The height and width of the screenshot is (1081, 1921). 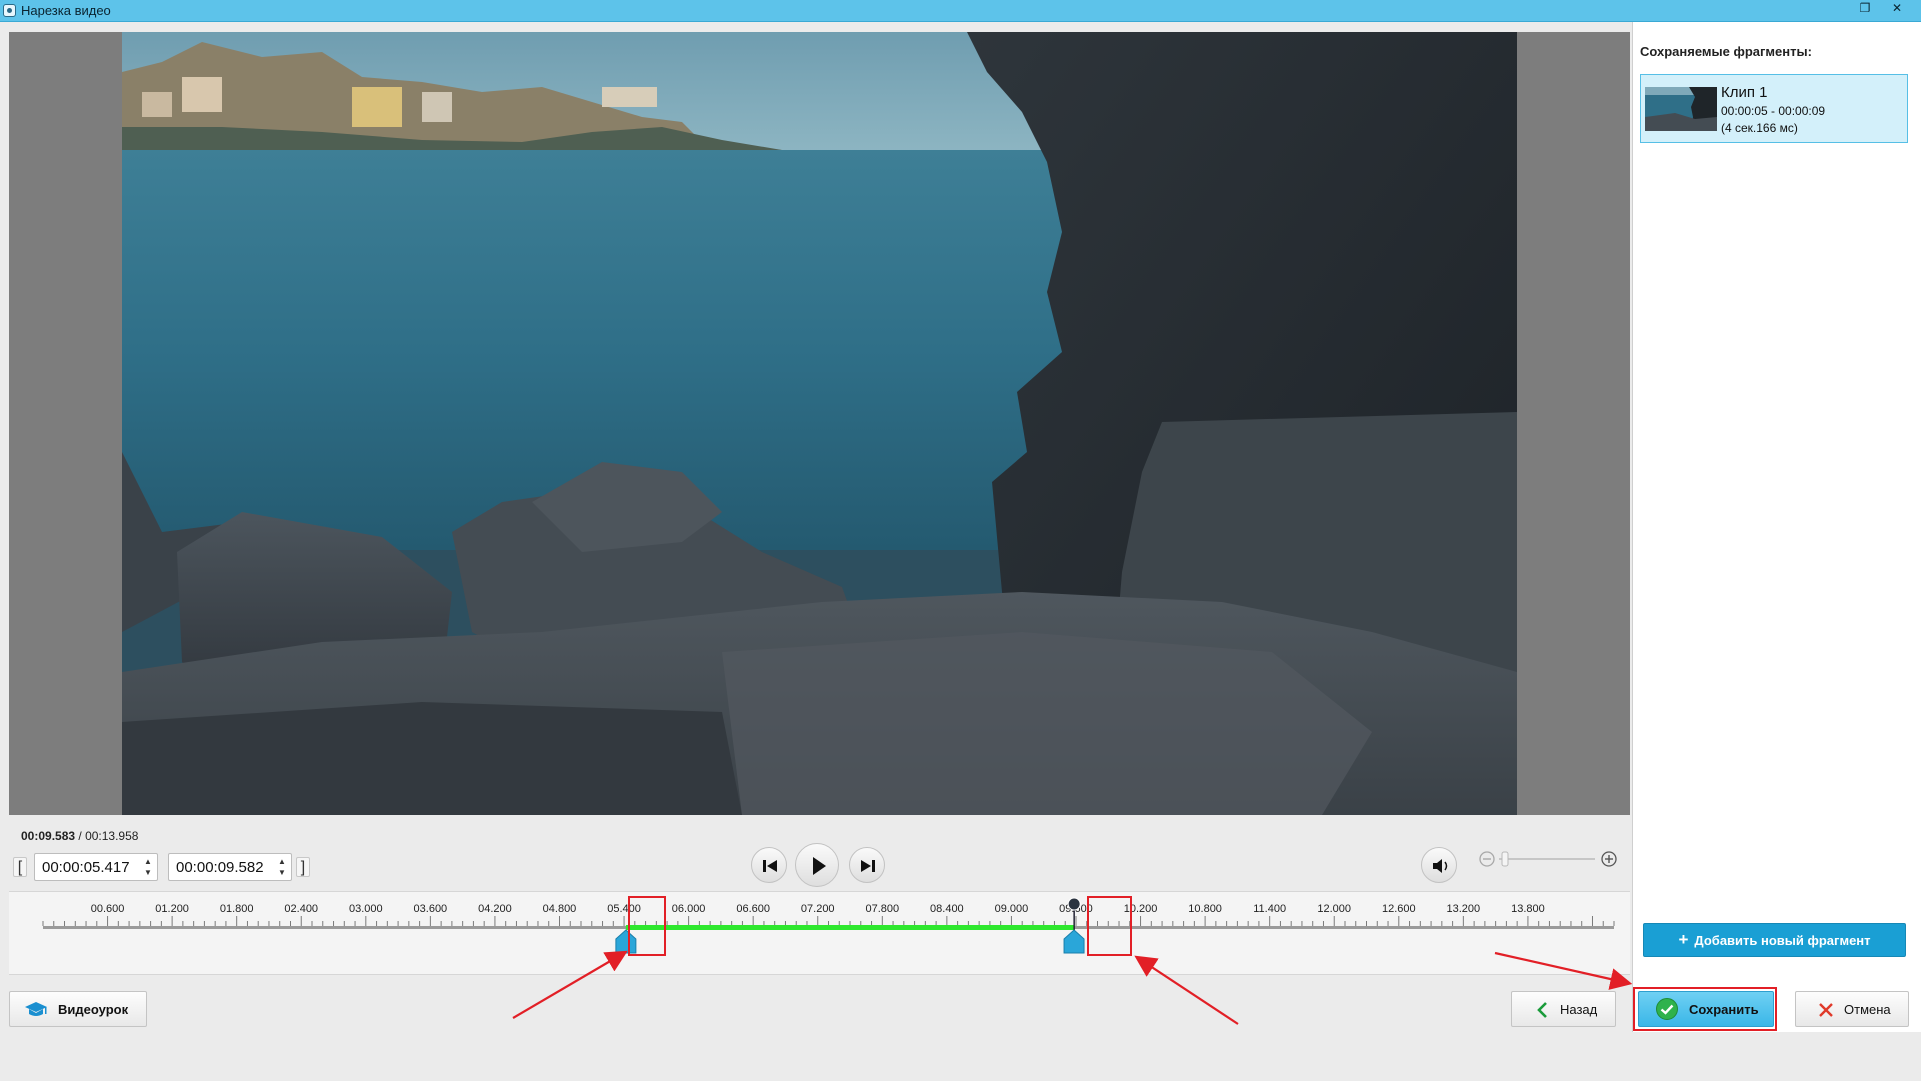 What do you see at coordinates (1782, 940) in the screenshot?
I see `add-fragment-label: Добавить новый фрагмент` at bounding box center [1782, 940].